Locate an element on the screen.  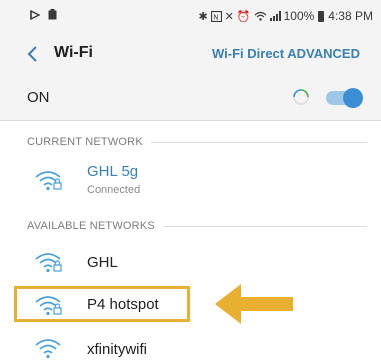
status-left-icons is located at coordinates (43, 14).